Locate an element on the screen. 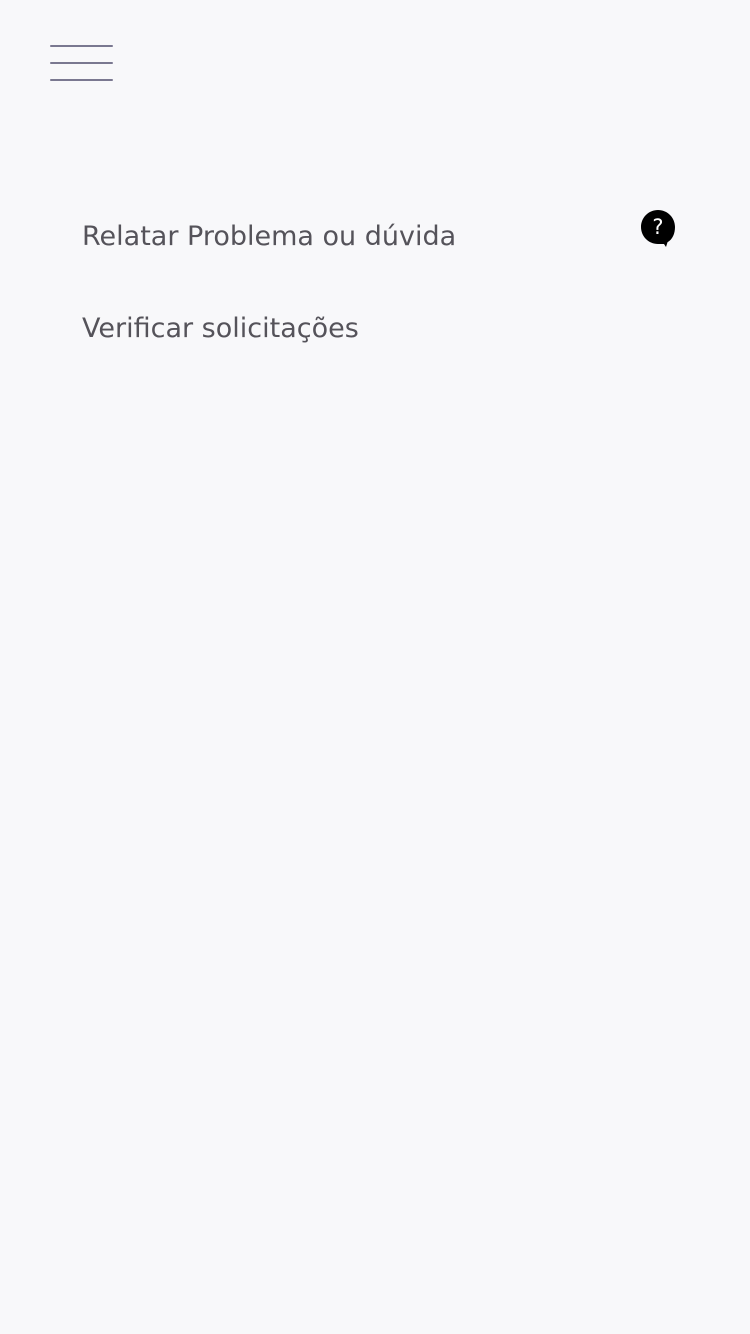  help-bubble-icon: ? is located at coordinates (658, 228).